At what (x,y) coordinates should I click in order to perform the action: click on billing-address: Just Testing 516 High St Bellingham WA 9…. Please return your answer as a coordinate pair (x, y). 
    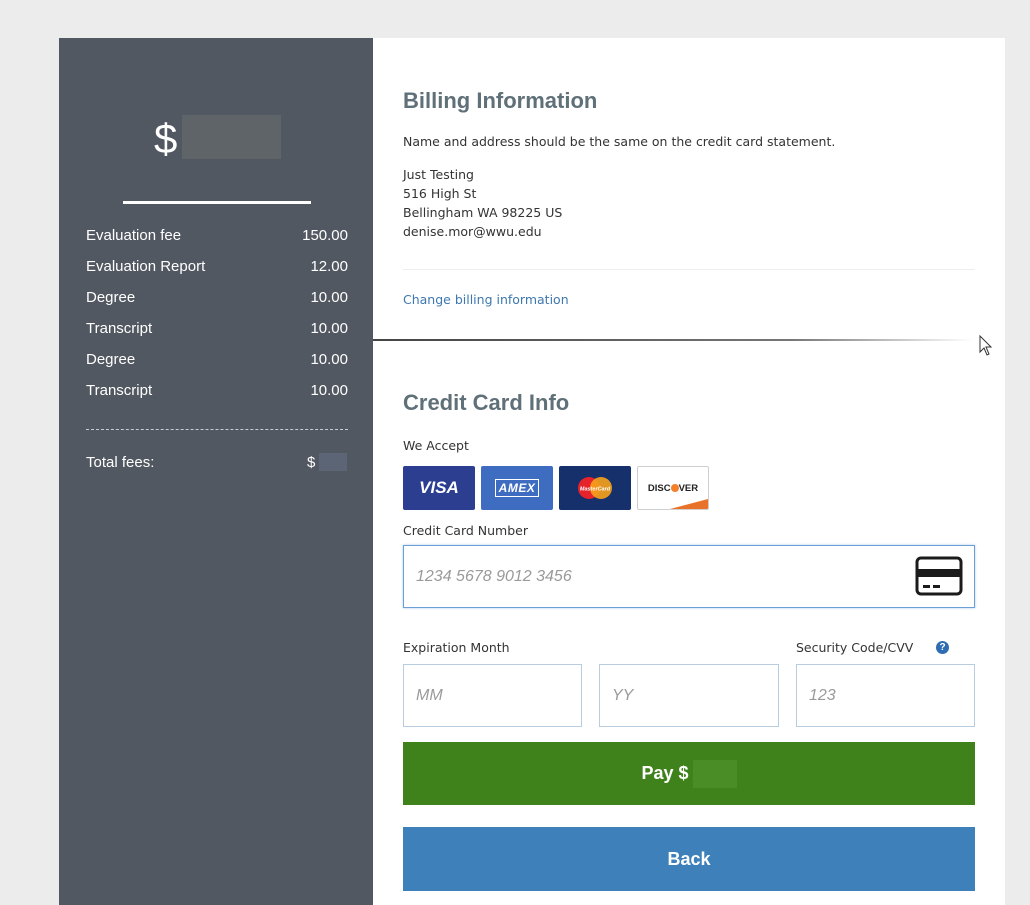
    Looking at the image, I should click on (482, 203).